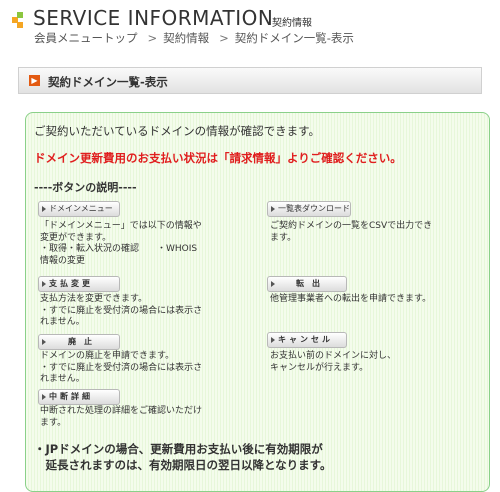  I want to click on suspend-detail-desc: 中断された処理の詳細をご確認いただけ ます。, so click(121, 417).